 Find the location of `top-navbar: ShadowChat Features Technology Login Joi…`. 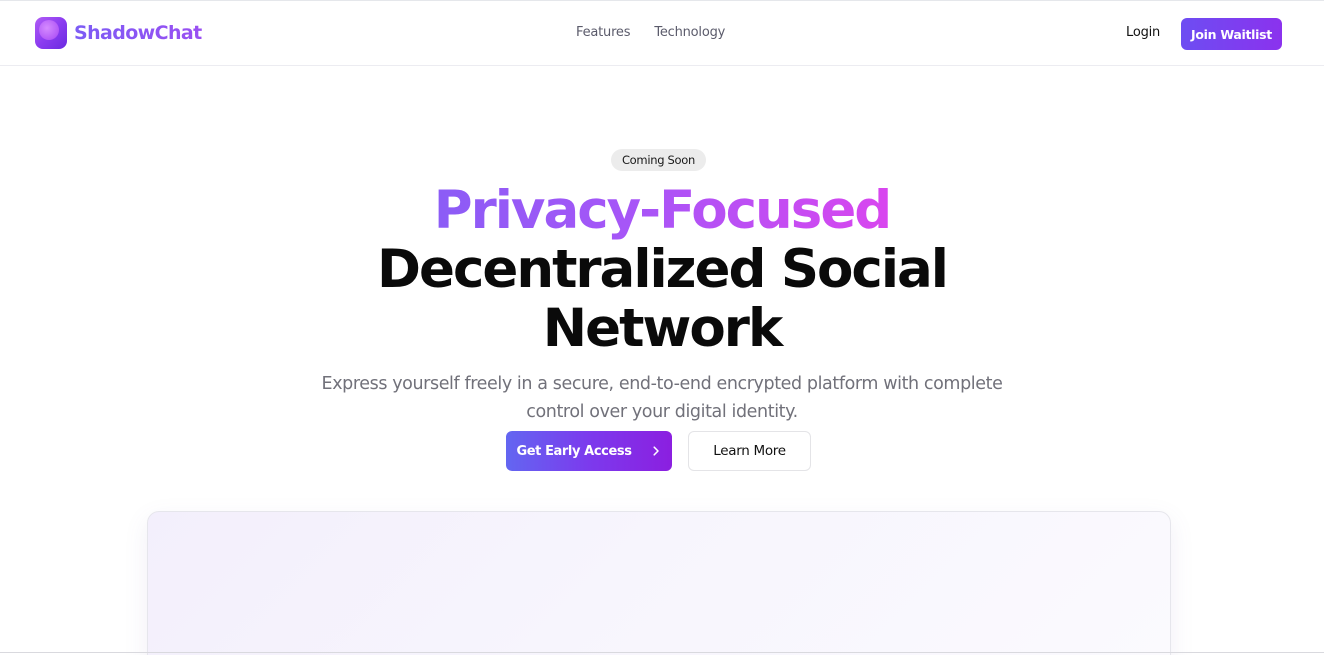

top-navbar: ShadowChat Features Technology Login Joi… is located at coordinates (662, 33).